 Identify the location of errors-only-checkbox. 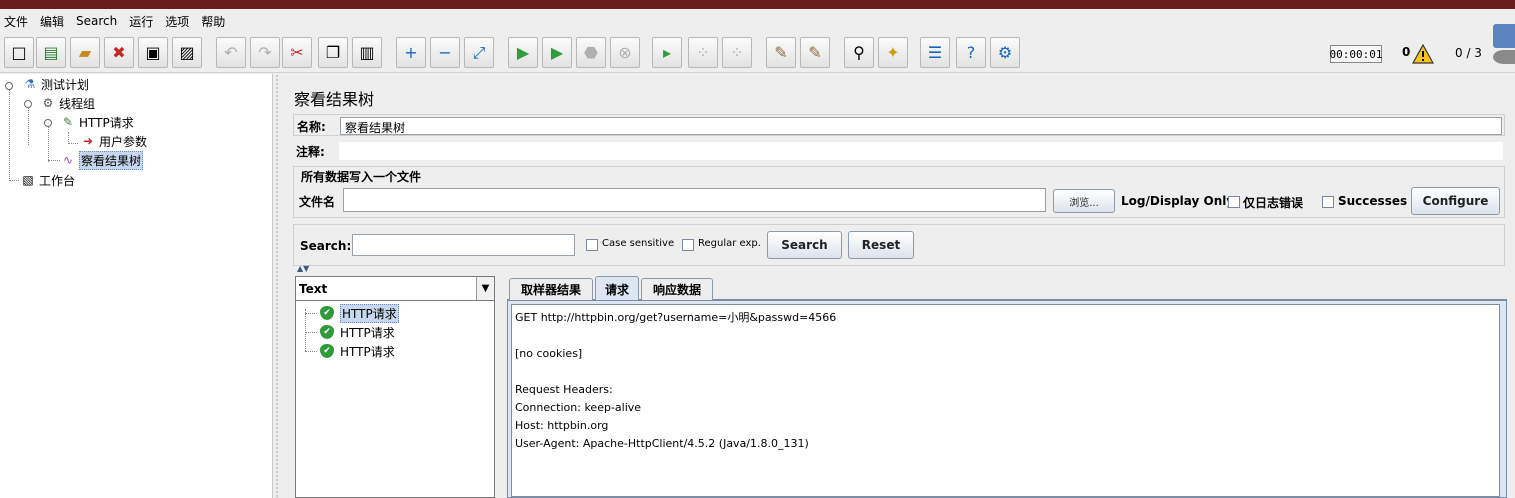
(1234, 202).